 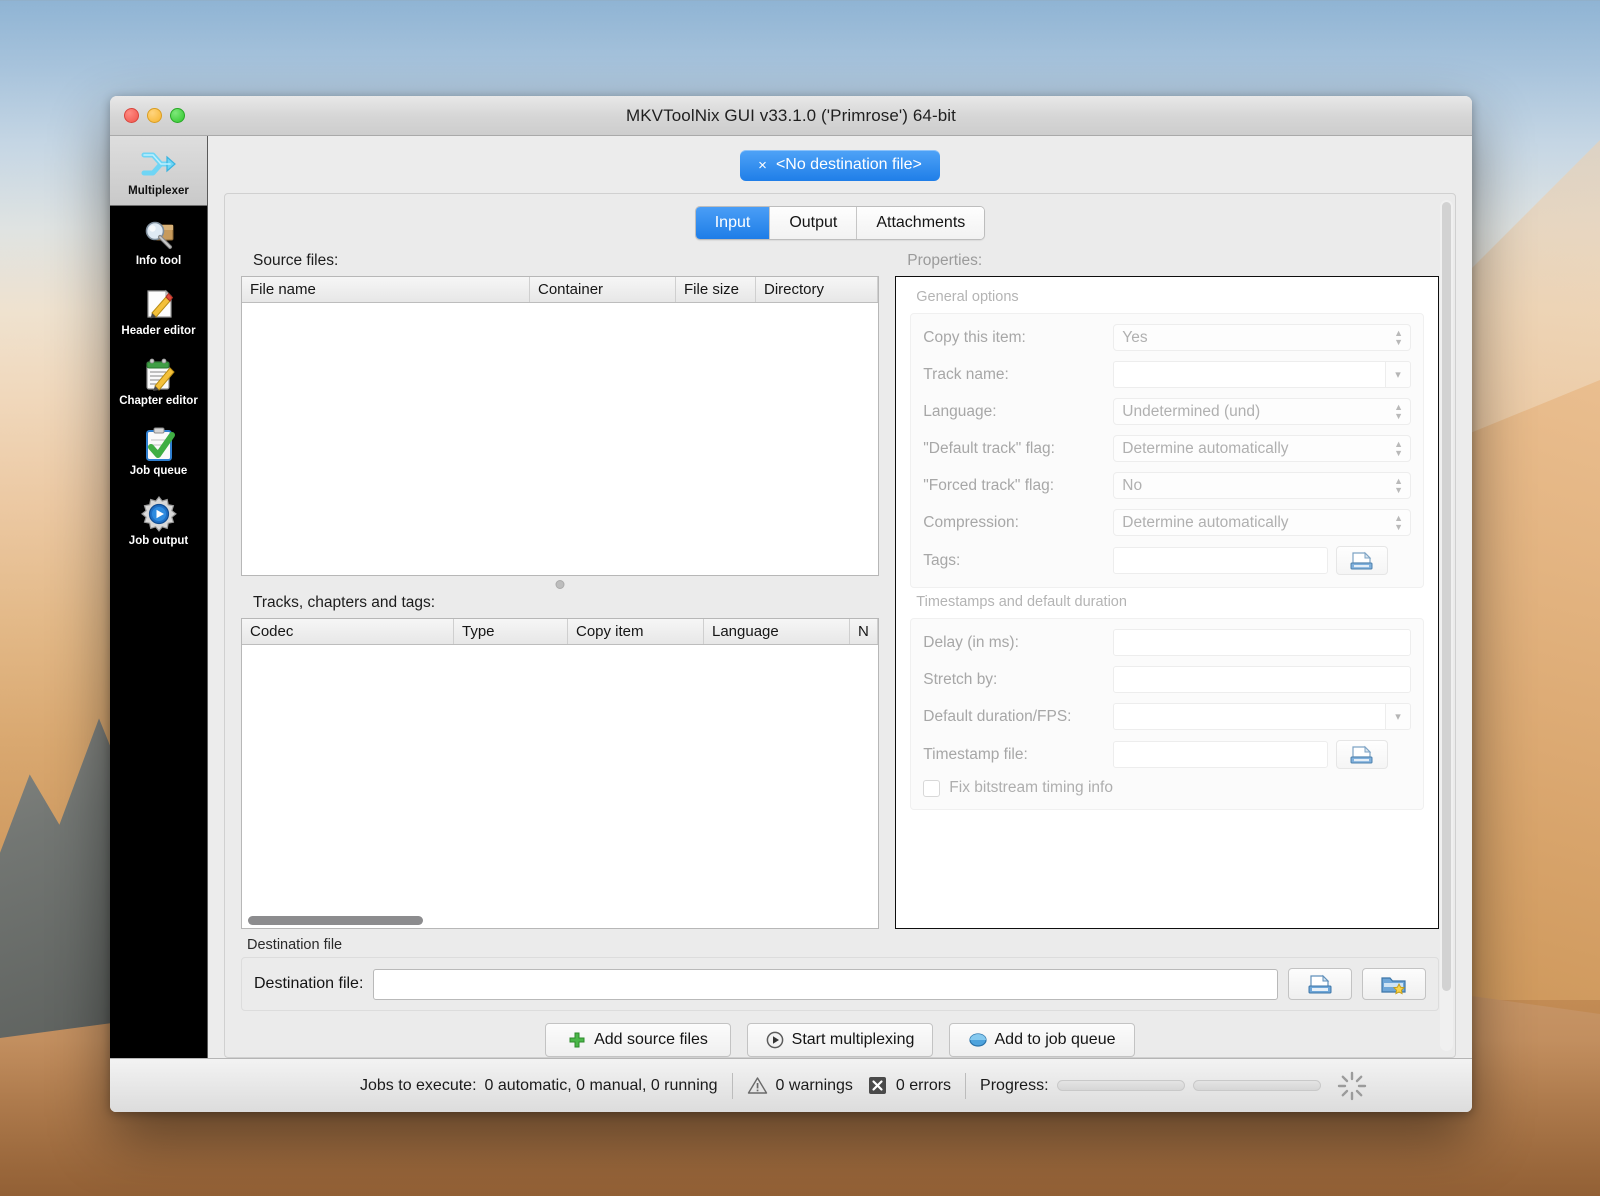 What do you see at coordinates (560, 779) in the screenshot?
I see `tracks-rows` at bounding box center [560, 779].